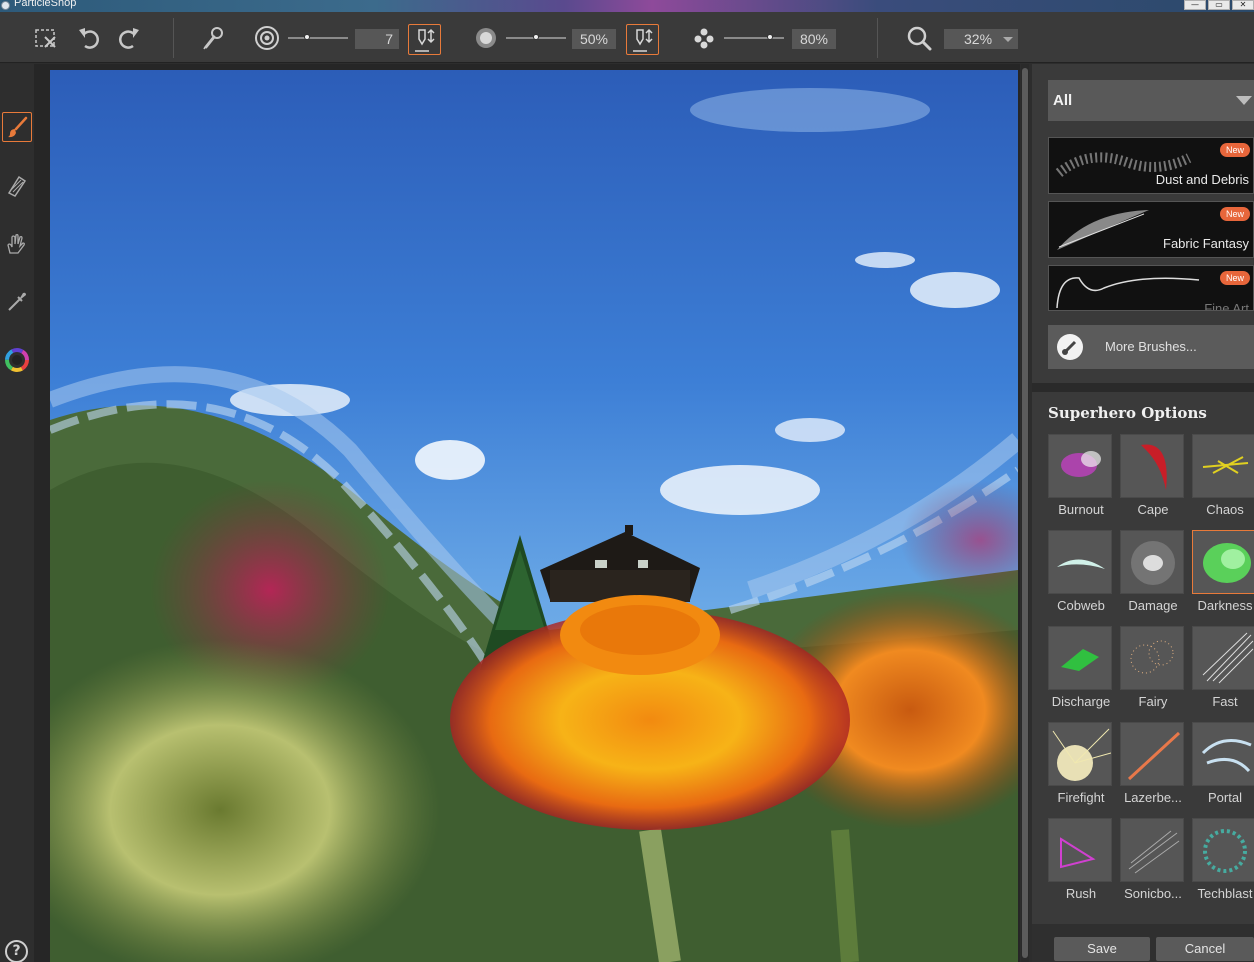  Describe the element at coordinates (307, 37) in the screenshot. I see `brush-size-slider-knob` at that location.